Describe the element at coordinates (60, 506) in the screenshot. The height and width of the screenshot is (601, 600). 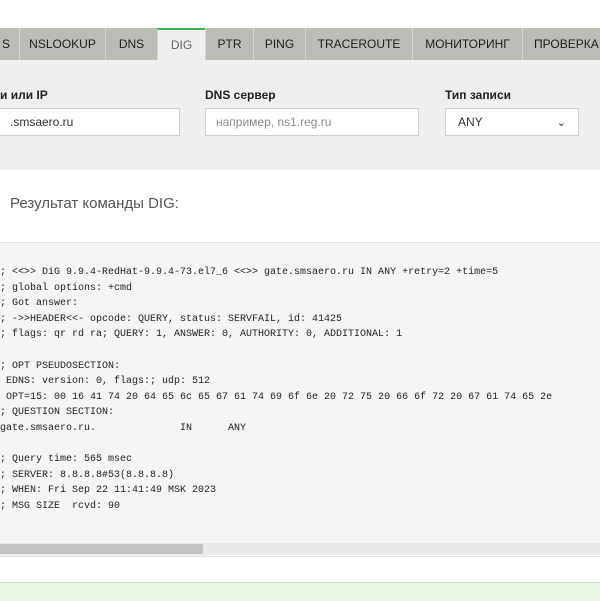
I see `output-line: ; MSG SIZE rcvd: 90` at that location.